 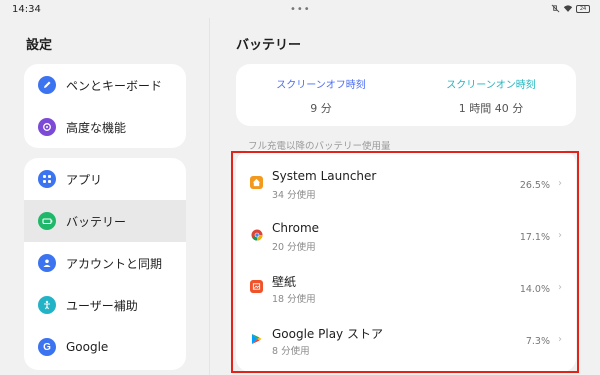 I want to click on screen-on-value: 1 時間 40 分, so click(x=491, y=108).